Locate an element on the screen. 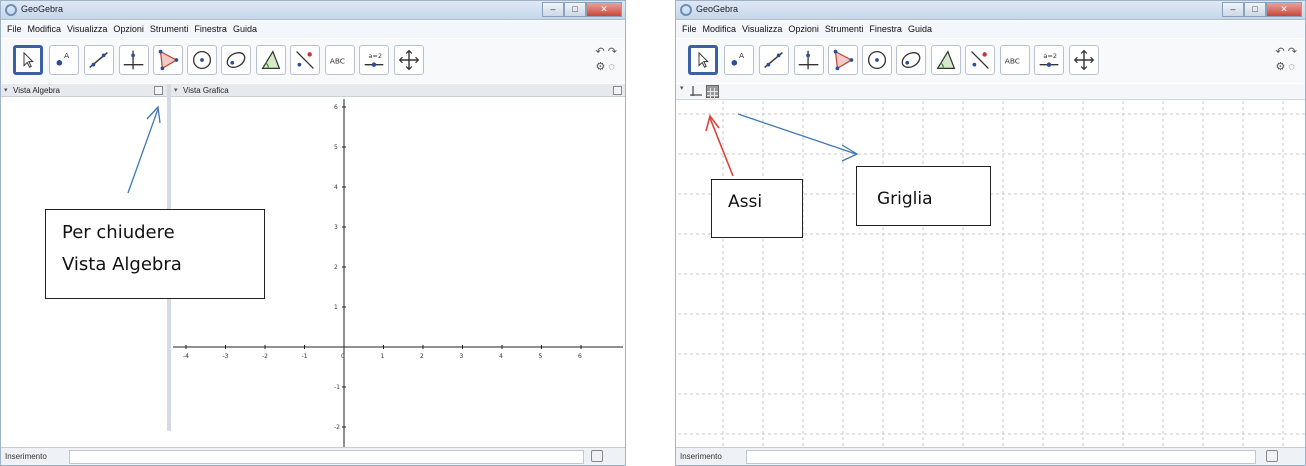  axes-toggle-icon is located at coordinates (696, 91).